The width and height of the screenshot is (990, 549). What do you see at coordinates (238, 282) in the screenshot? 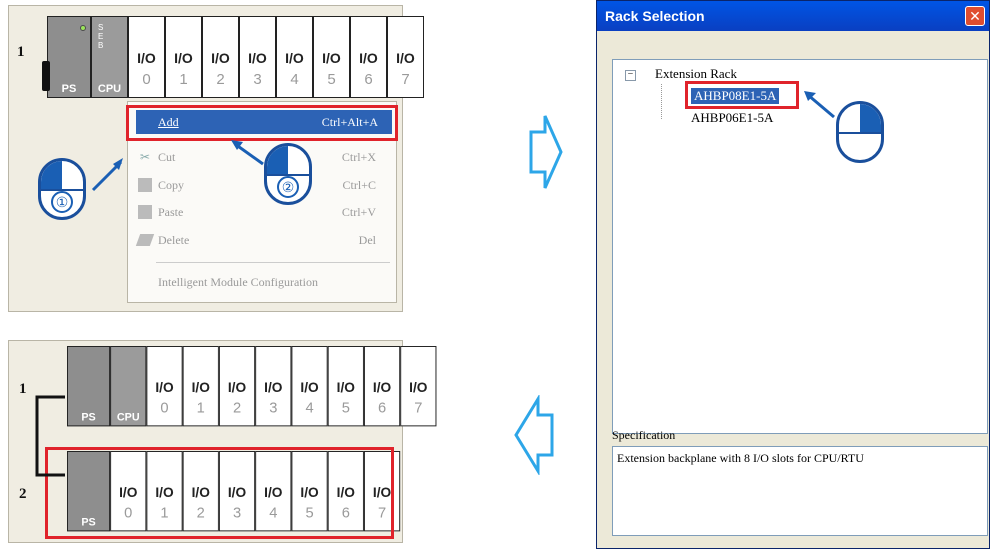
I see `menu-intelligent-label: Intelligent Module Configuration` at bounding box center [238, 282].